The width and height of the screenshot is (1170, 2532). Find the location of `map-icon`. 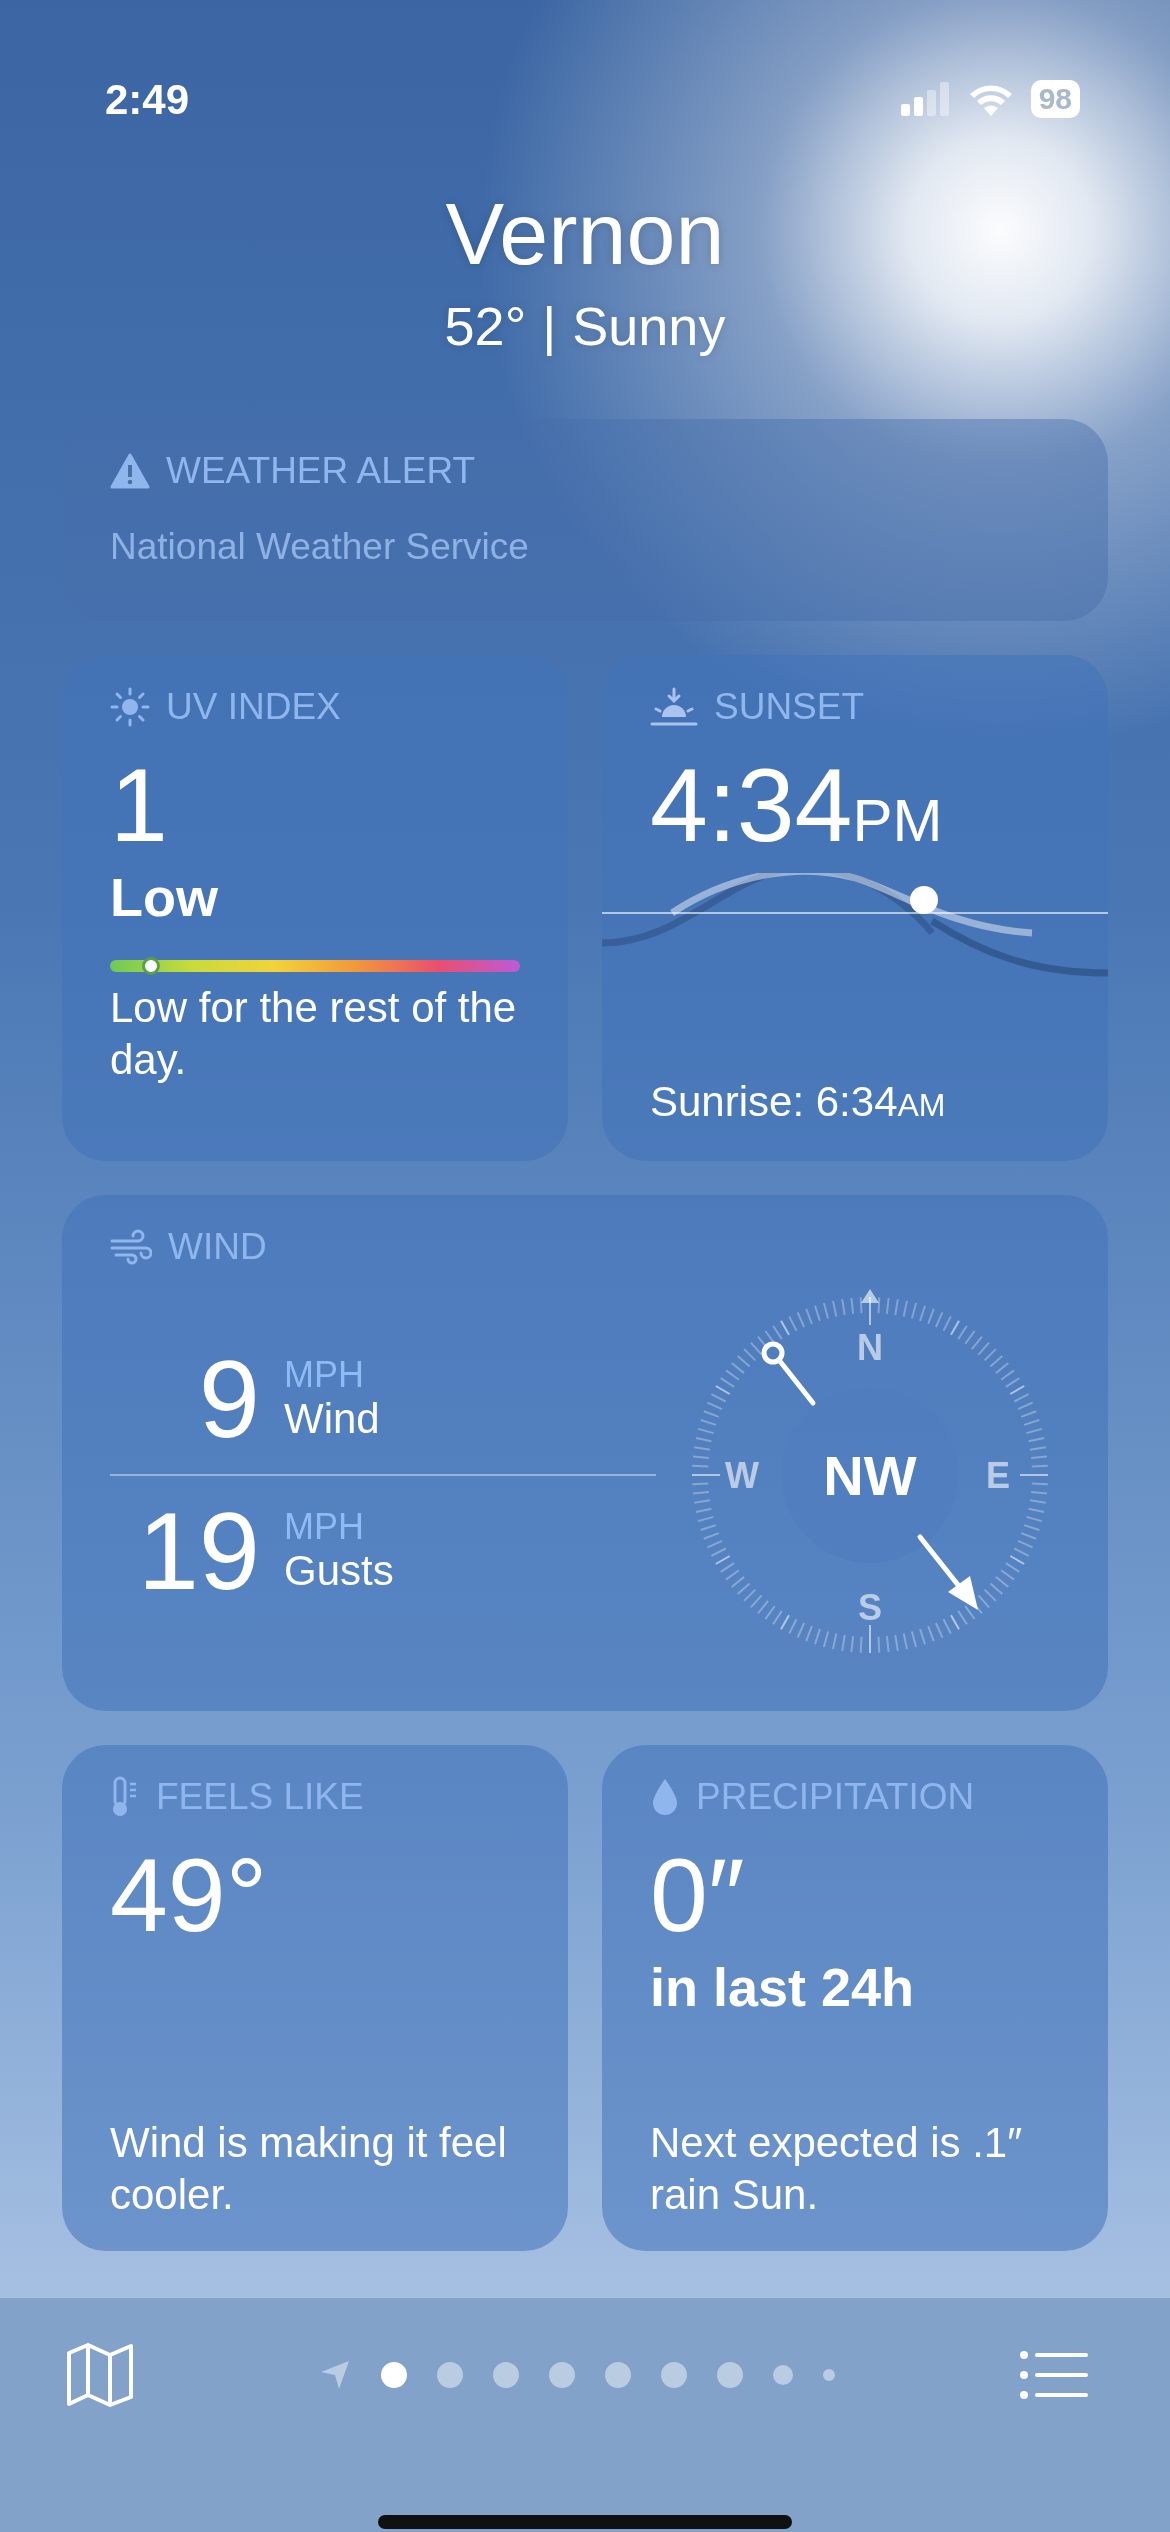

map-icon is located at coordinates (100, 2375).